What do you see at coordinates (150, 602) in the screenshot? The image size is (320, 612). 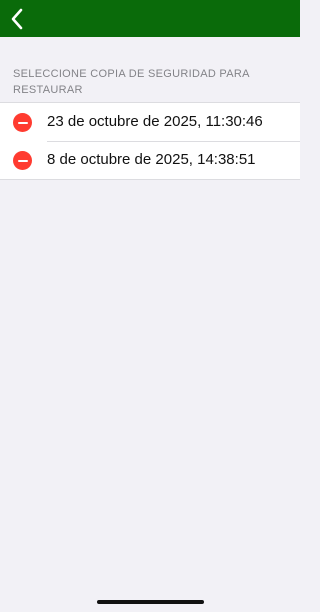 I see `home-indicator` at bounding box center [150, 602].